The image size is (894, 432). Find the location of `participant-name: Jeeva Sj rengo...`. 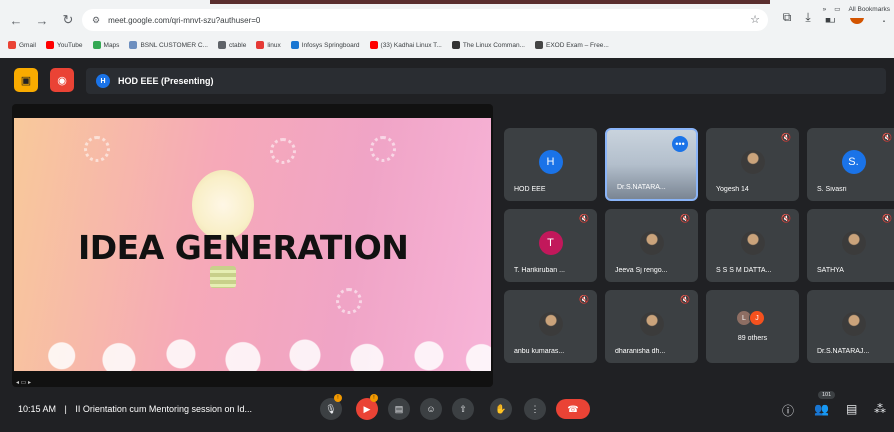

participant-name: Jeeva Sj rengo... is located at coordinates (641, 270).